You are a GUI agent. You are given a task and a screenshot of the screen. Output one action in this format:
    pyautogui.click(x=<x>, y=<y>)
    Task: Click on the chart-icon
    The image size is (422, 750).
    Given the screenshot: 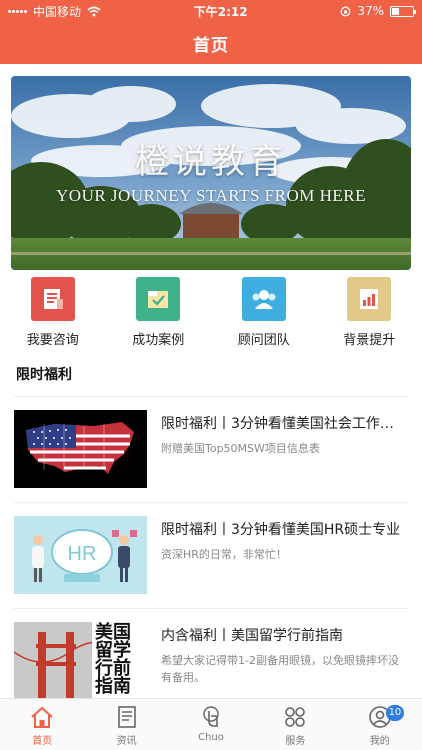 What is the action you would take?
    pyautogui.click(x=369, y=299)
    